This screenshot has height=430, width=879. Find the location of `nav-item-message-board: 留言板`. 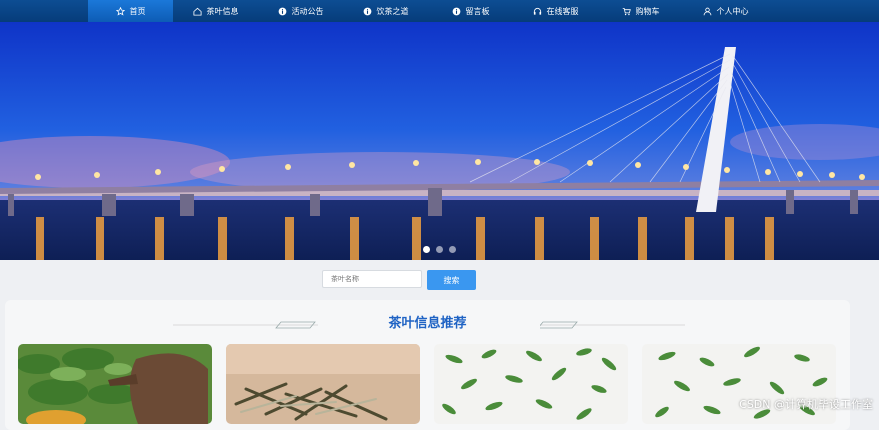

nav-item-message-board: 留言板 is located at coordinates (470, 11).